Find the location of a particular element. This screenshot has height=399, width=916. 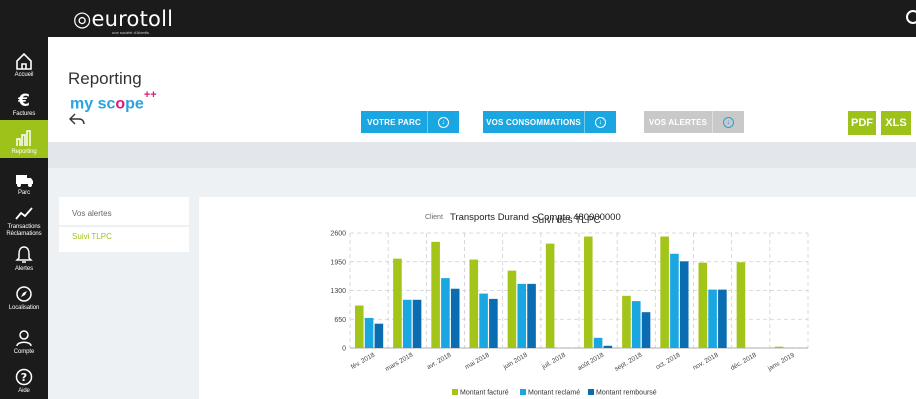

tab-vos-consommations: VOS CONSOMMATIONS ↓ is located at coordinates (549, 122).